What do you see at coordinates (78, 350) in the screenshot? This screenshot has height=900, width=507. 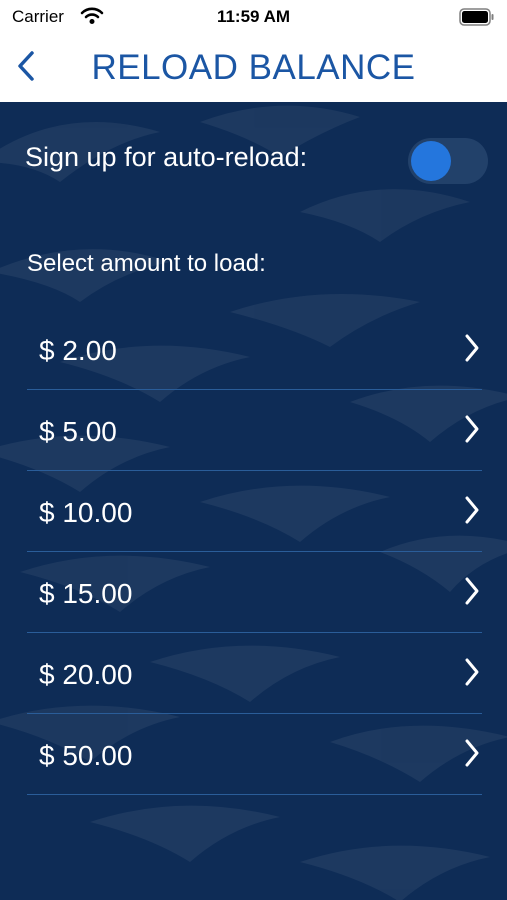 I see `amount-label: $ 2.00` at bounding box center [78, 350].